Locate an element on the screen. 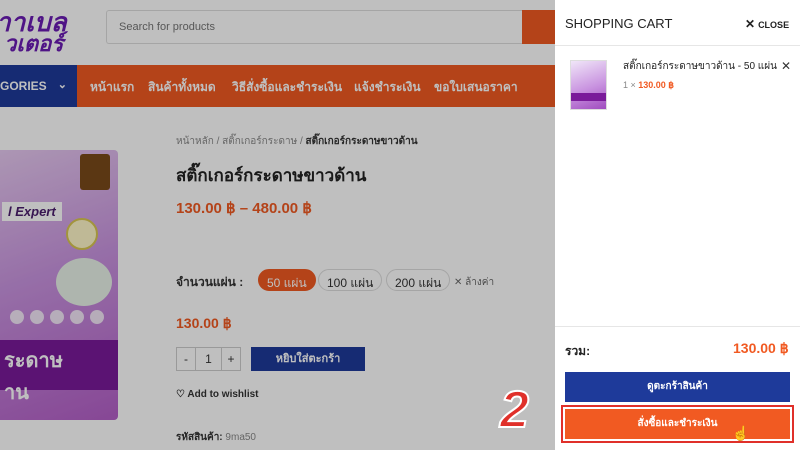  cart-divider is located at coordinates (677, 326).